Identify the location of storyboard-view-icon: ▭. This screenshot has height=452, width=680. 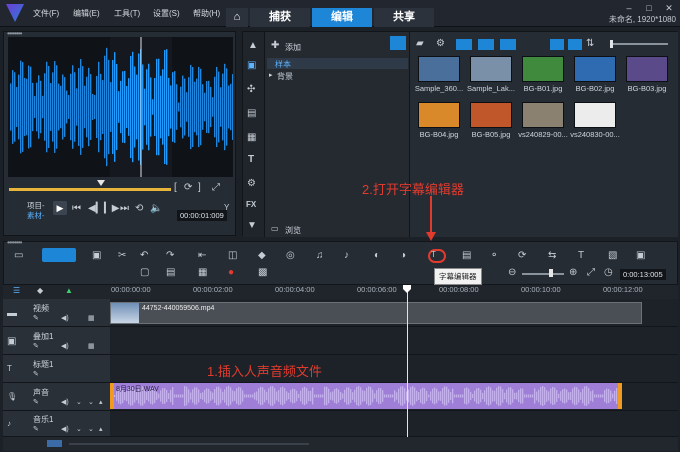
(18, 255).